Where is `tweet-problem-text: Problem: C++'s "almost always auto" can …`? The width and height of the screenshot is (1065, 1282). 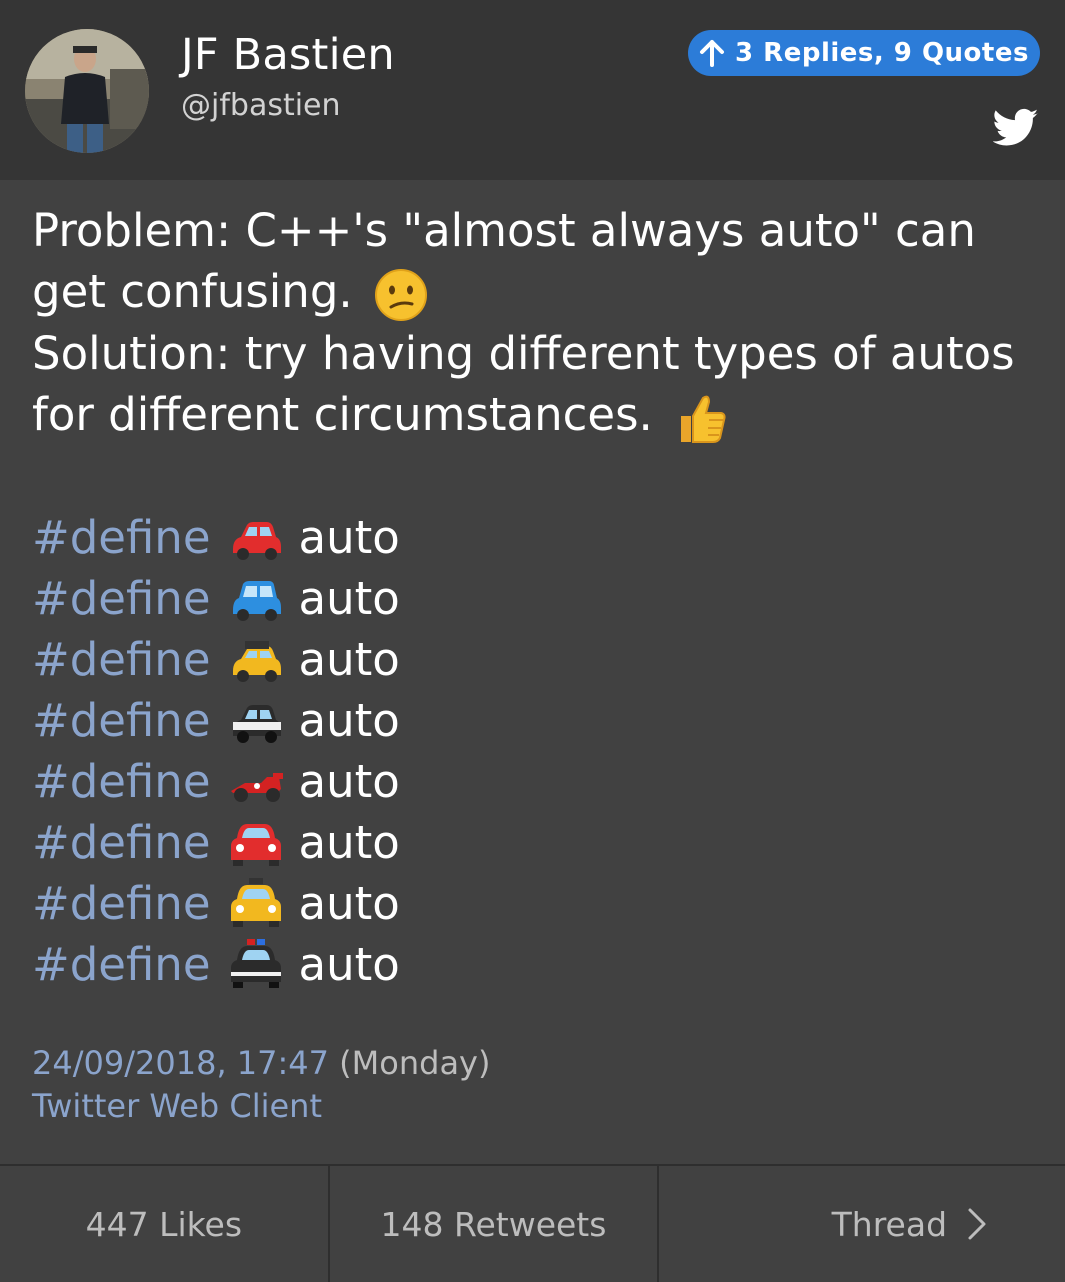 tweet-problem-text: Problem: C++'s "almost always auto" can … is located at coordinates (504, 261).